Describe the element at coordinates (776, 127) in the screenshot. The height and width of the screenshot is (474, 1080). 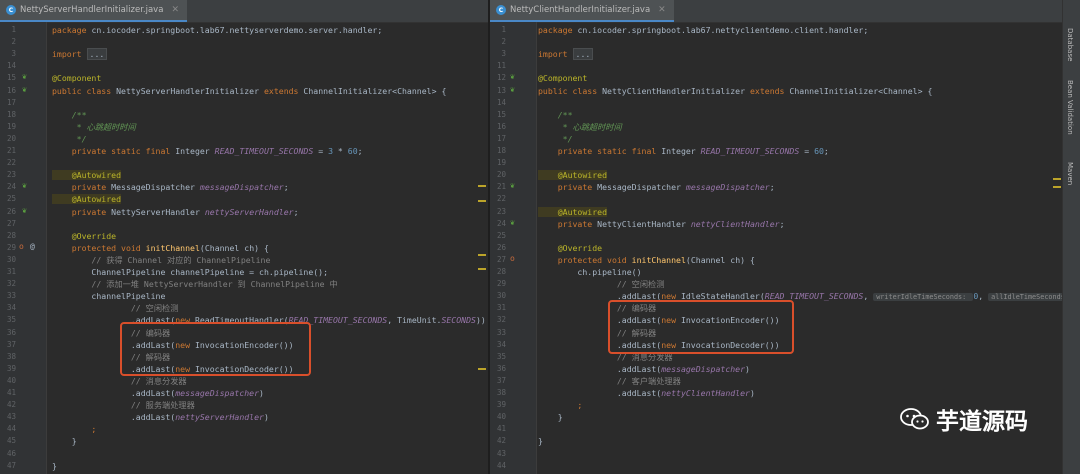
I see `code-line: 16 * 心跳超时时间` at that location.